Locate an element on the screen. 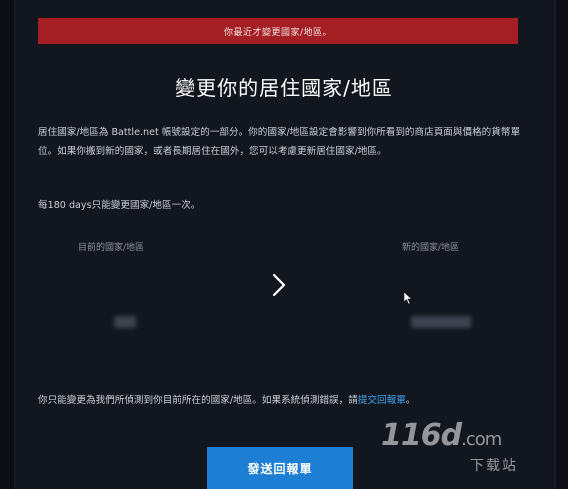  current-region-value is located at coordinates (125, 322).